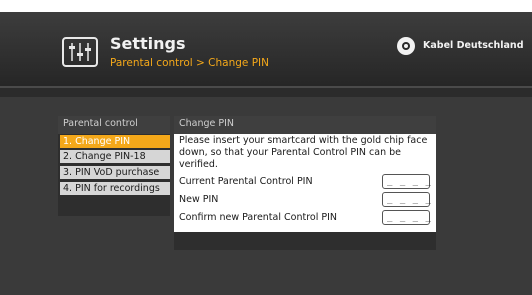  I want to click on current-pin-value: _ _ _ _, so click(409, 182).